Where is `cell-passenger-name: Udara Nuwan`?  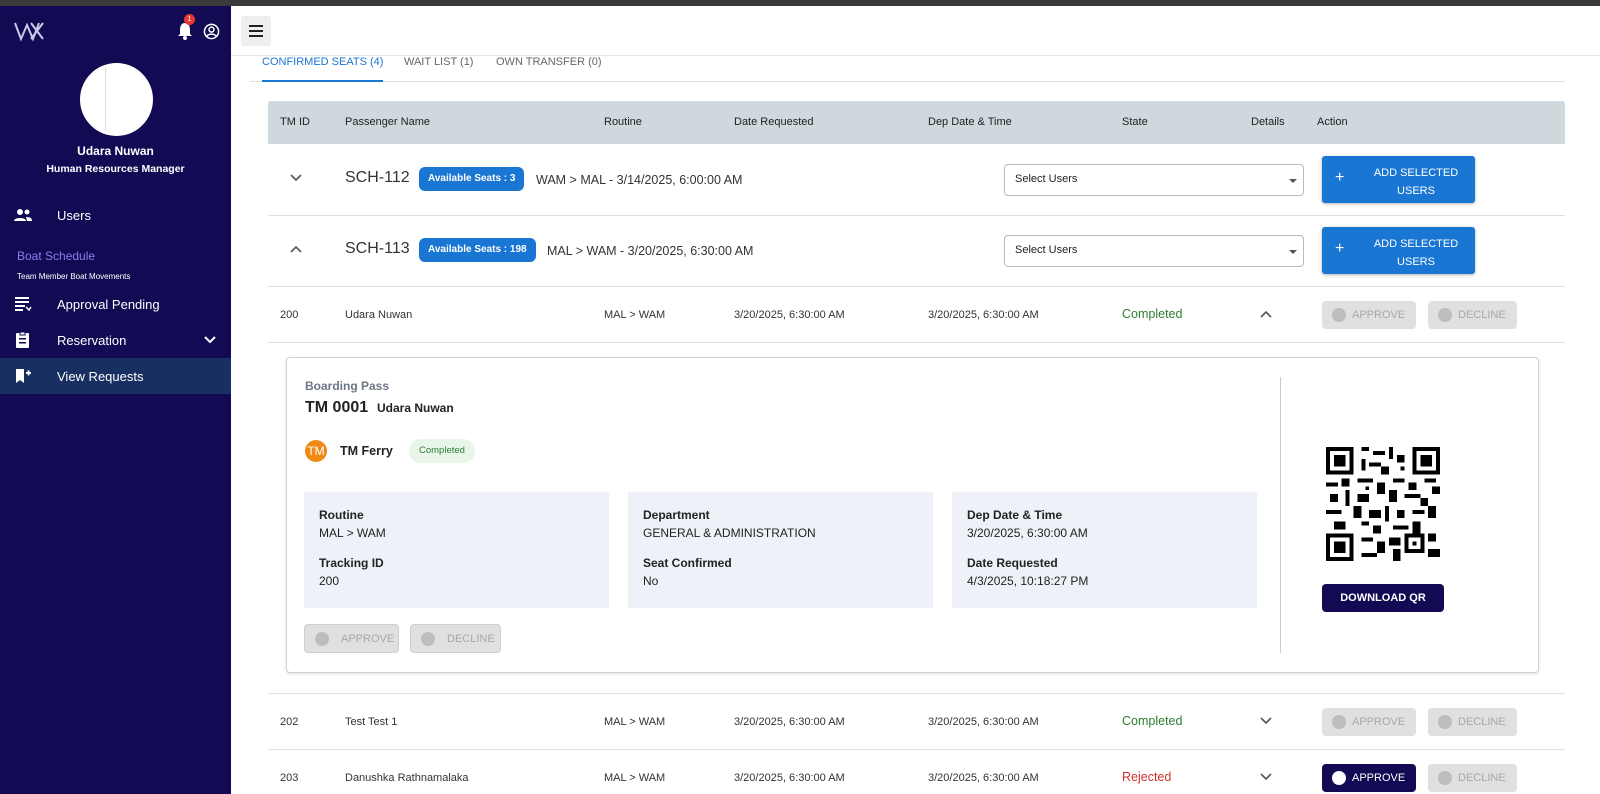
cell-passenger-name: Udara Nuwan is located at coordinates (379, 315).